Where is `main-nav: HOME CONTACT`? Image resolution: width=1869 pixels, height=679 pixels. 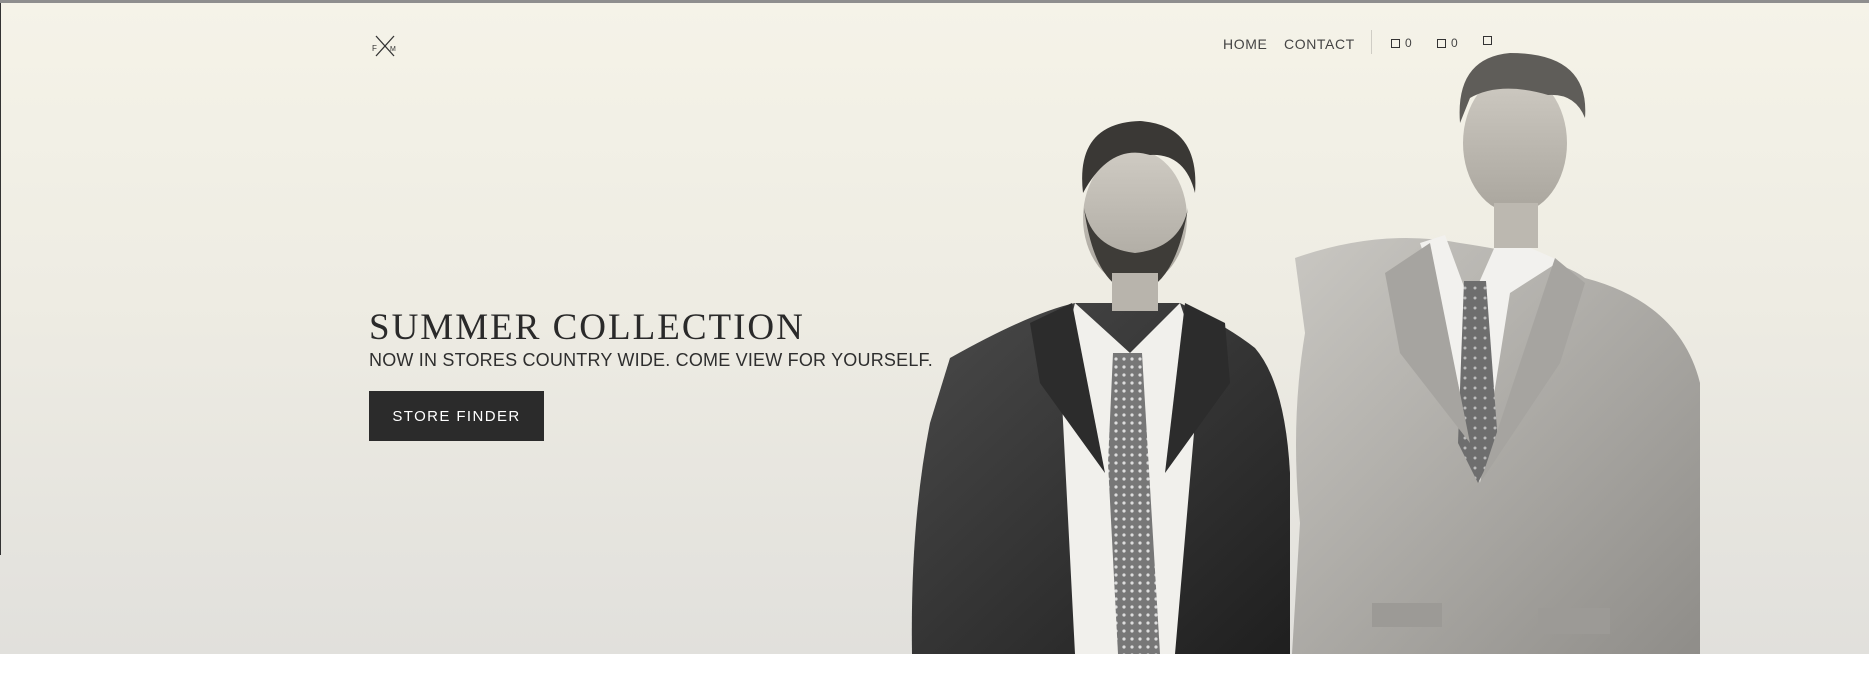 main-nav: HOME CONTACT is located at coordinates (934, 46).